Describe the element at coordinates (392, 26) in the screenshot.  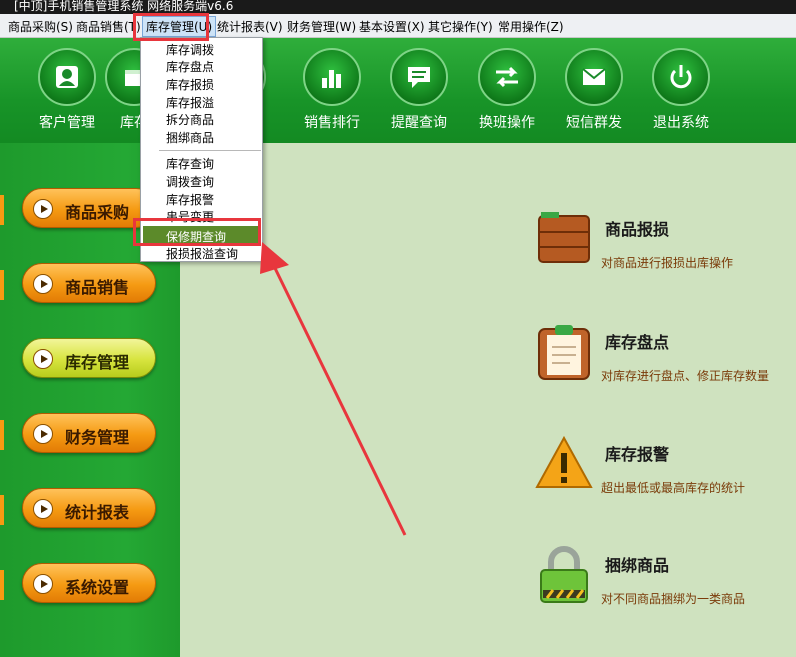
I see `menu-settings: 基本设置(X)` at that location.